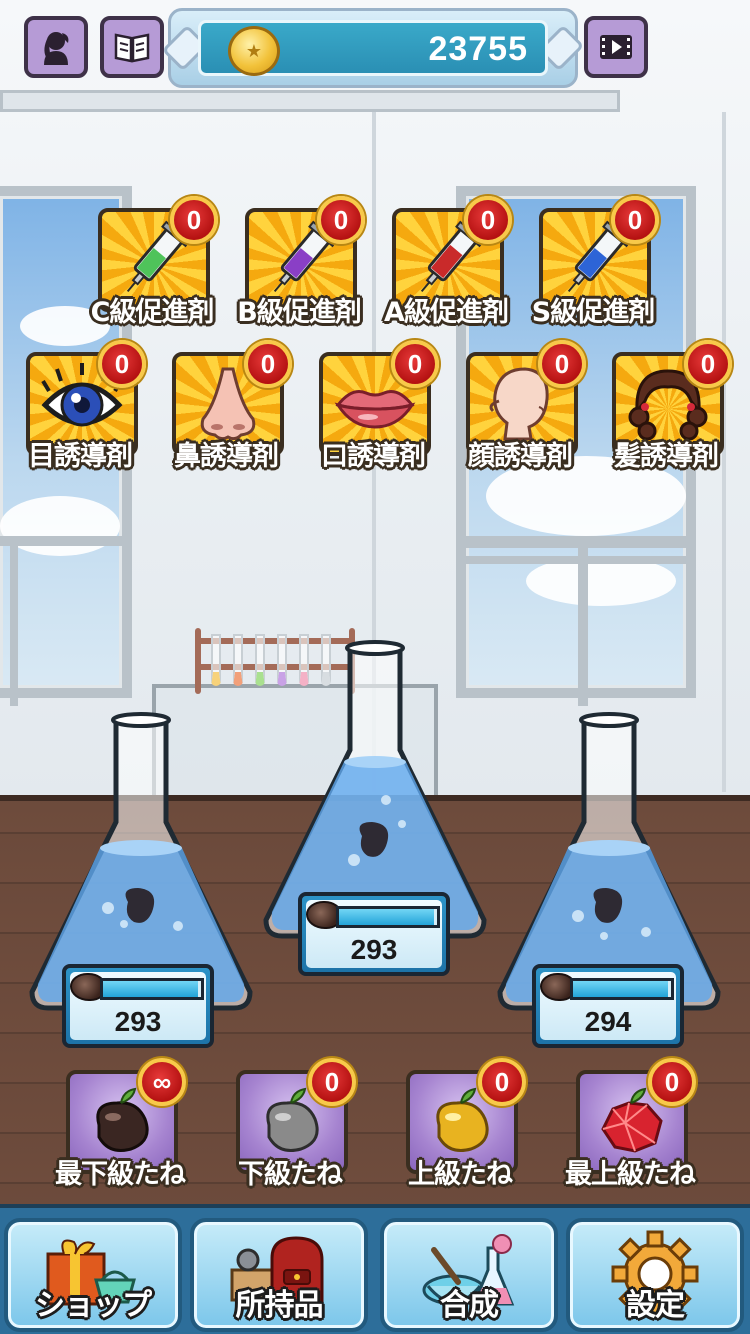  What do you see at coordinates (299, 312) in the screenshot?
I see `item-label: B級促進剤` at bounding box center [299, 312].